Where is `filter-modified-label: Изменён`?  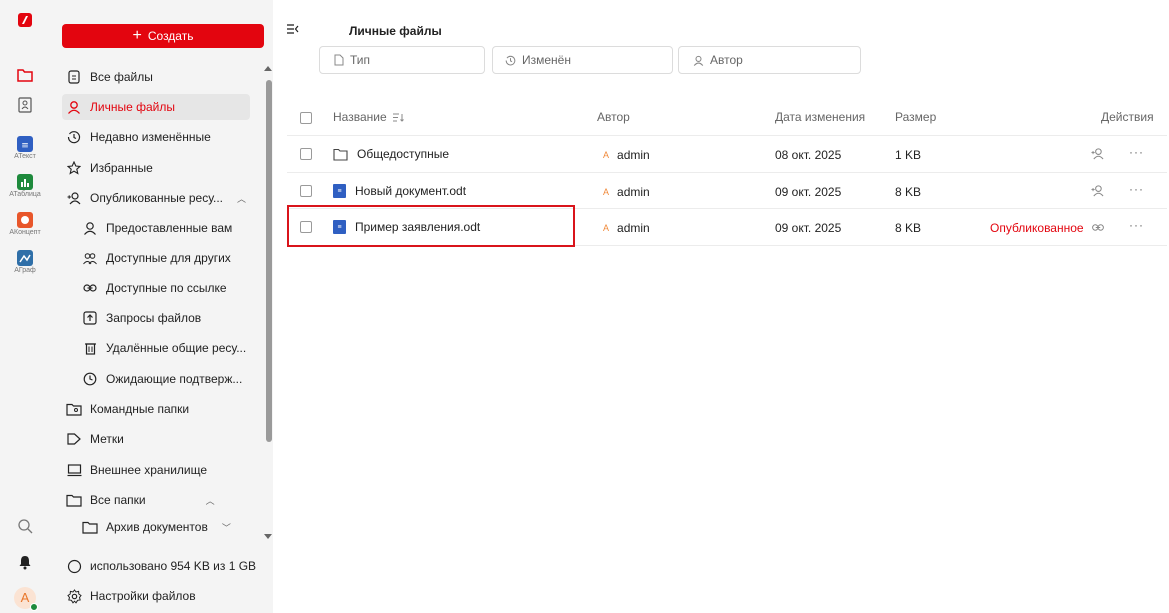 filter-modified-label: Изменён is located at coordinates (546, 60).